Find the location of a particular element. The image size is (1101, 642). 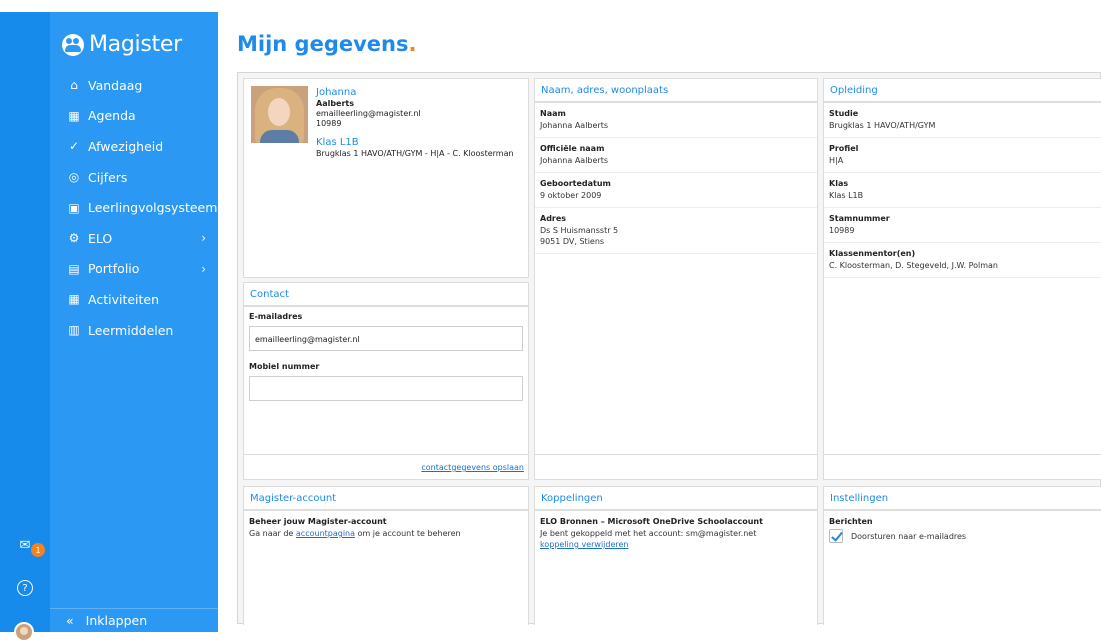

opleiding-field: Klas Klas L1B is located at coordinates (962, 190).